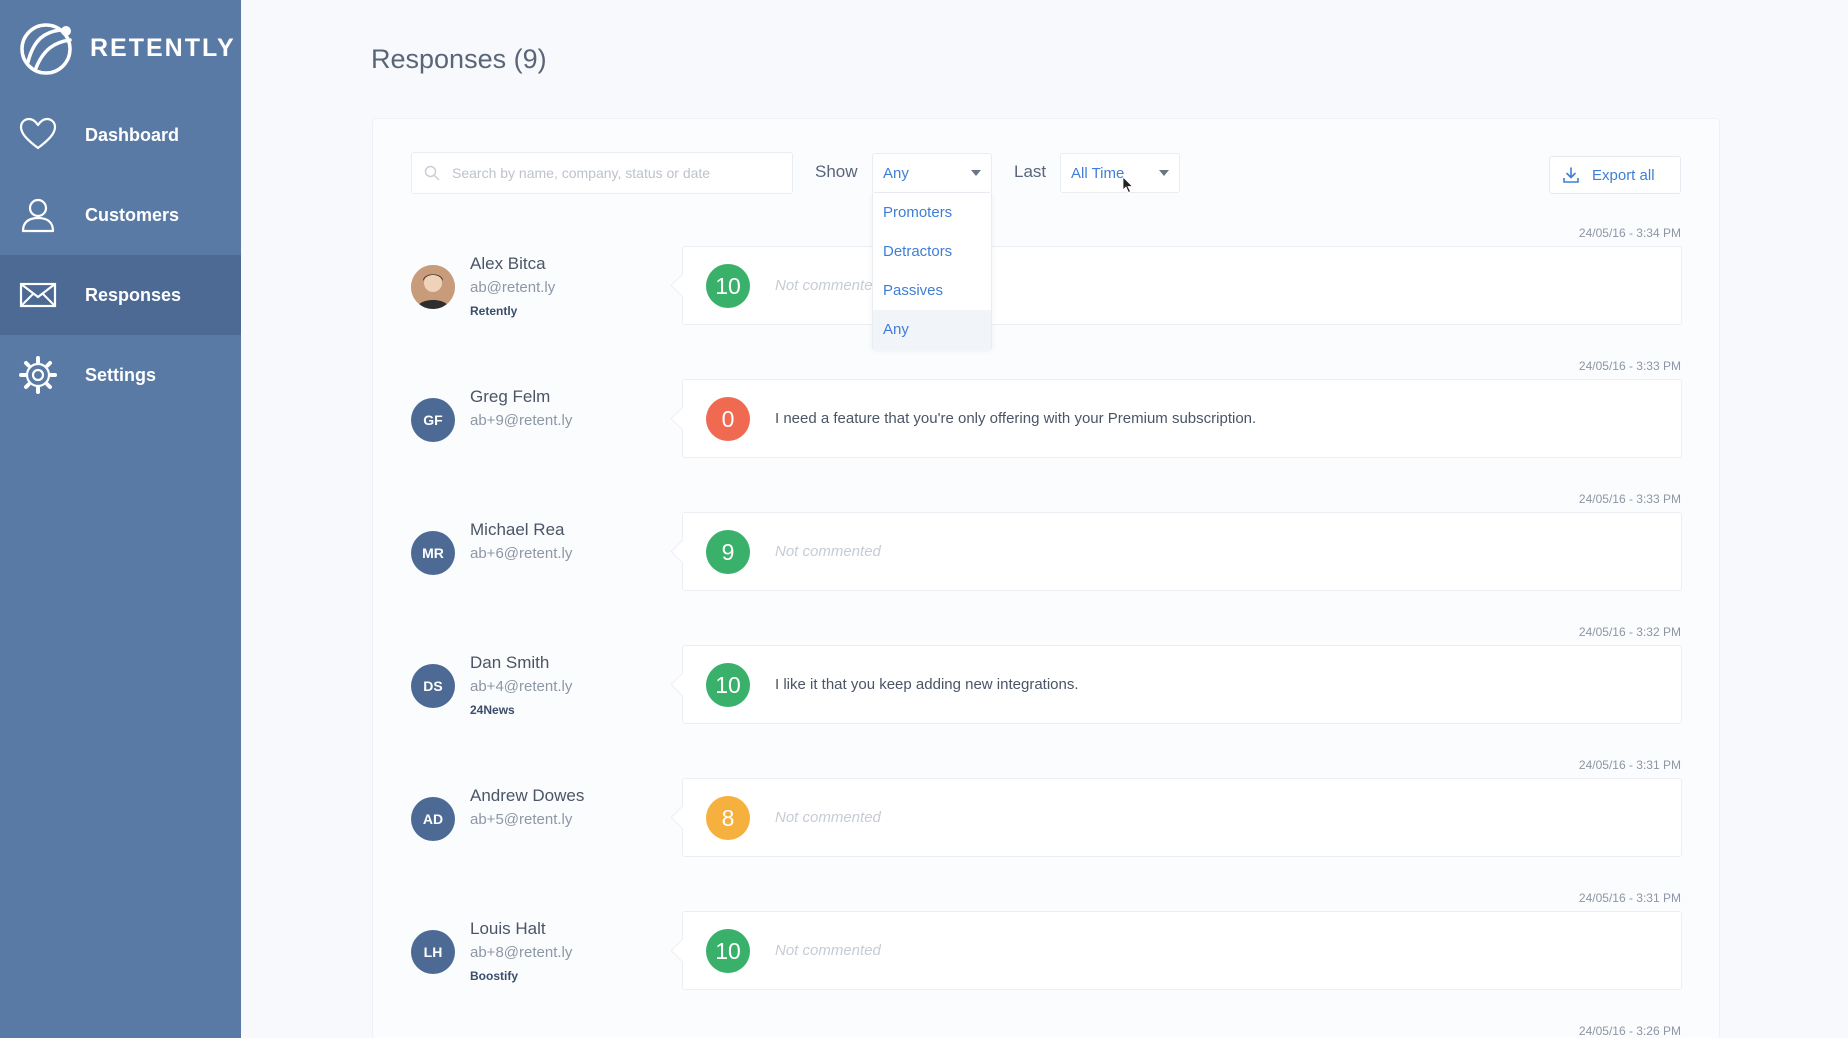 This screenshot has width=1848, height=1038. I want to click on mouse-cursor-icon, so click(1128, 185).